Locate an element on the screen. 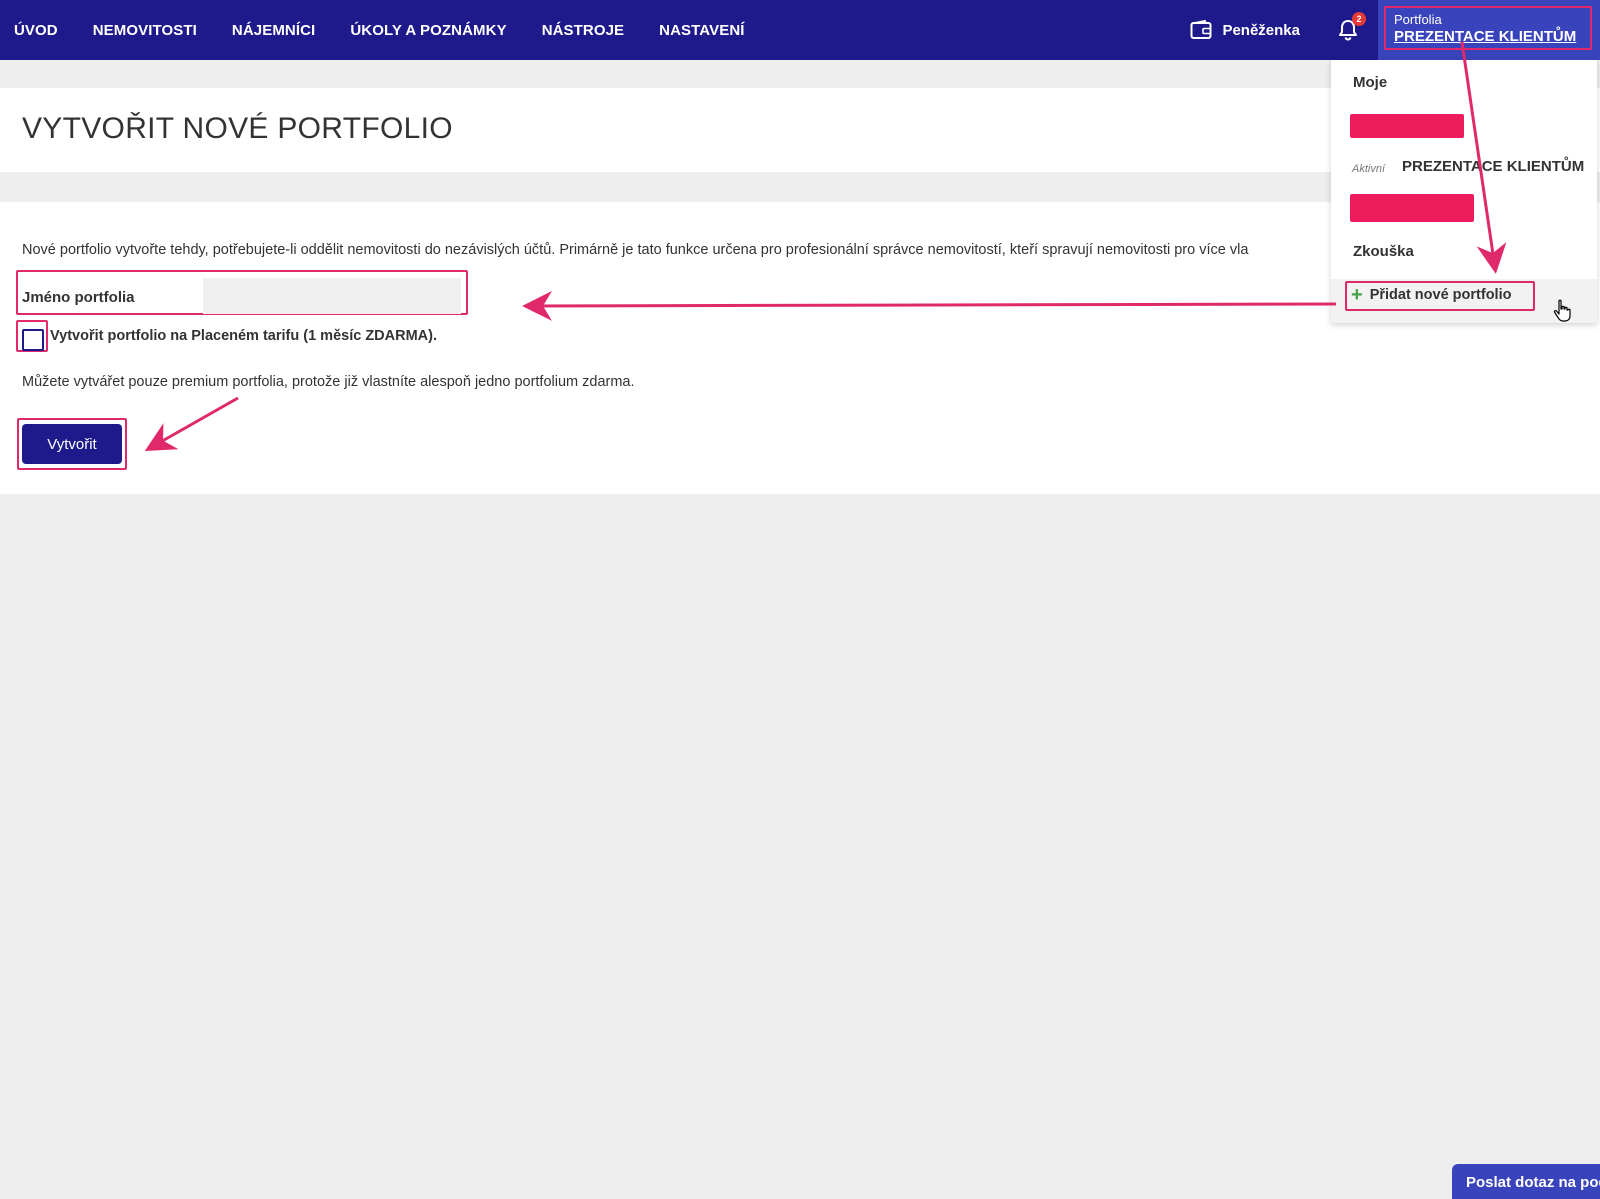 This screenshot has width=1600, height=1199. portfolio-name-label: Jméno portfolia is located at coordinates (78, 297).